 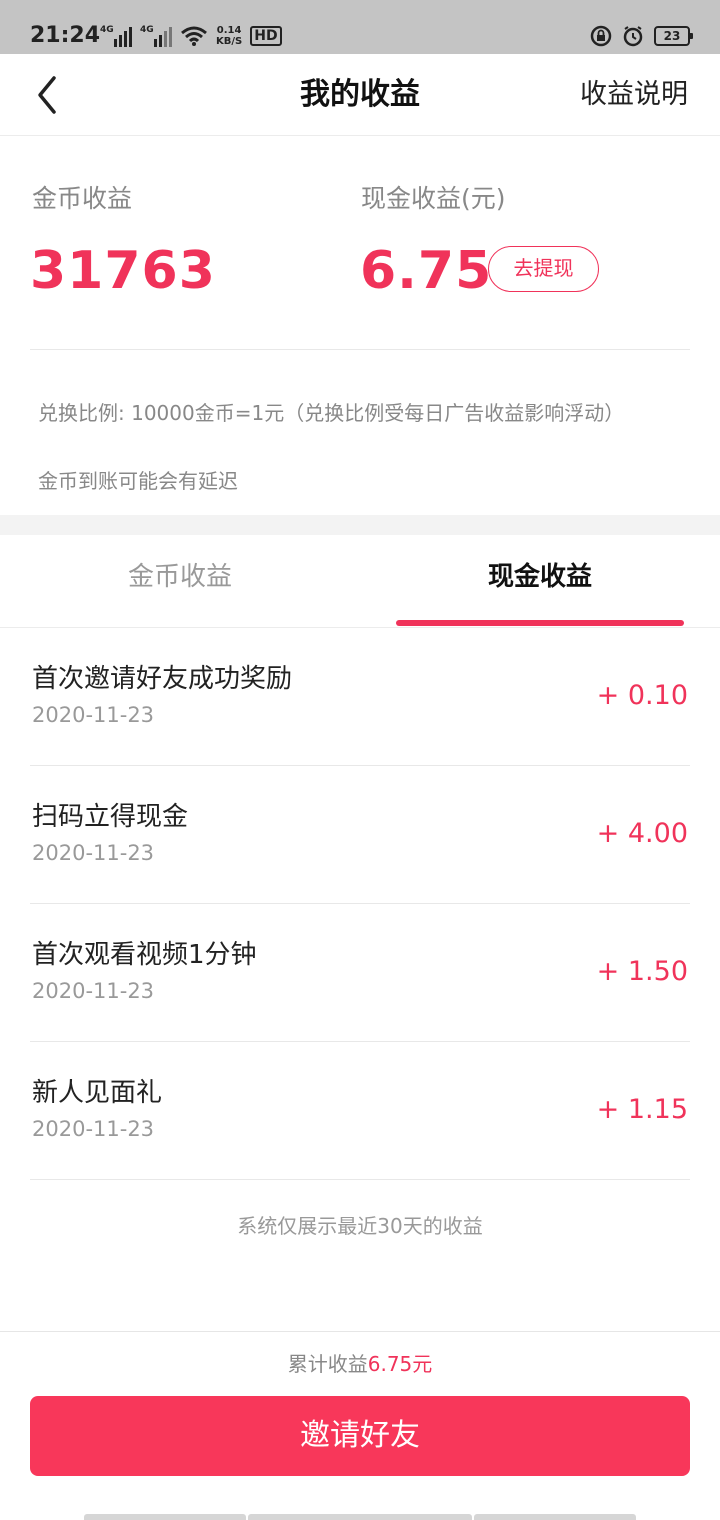 What do you see at coordinates (540, 623) in the screenshot?
I see `tab-indicator` at bounding box center [540, 623].